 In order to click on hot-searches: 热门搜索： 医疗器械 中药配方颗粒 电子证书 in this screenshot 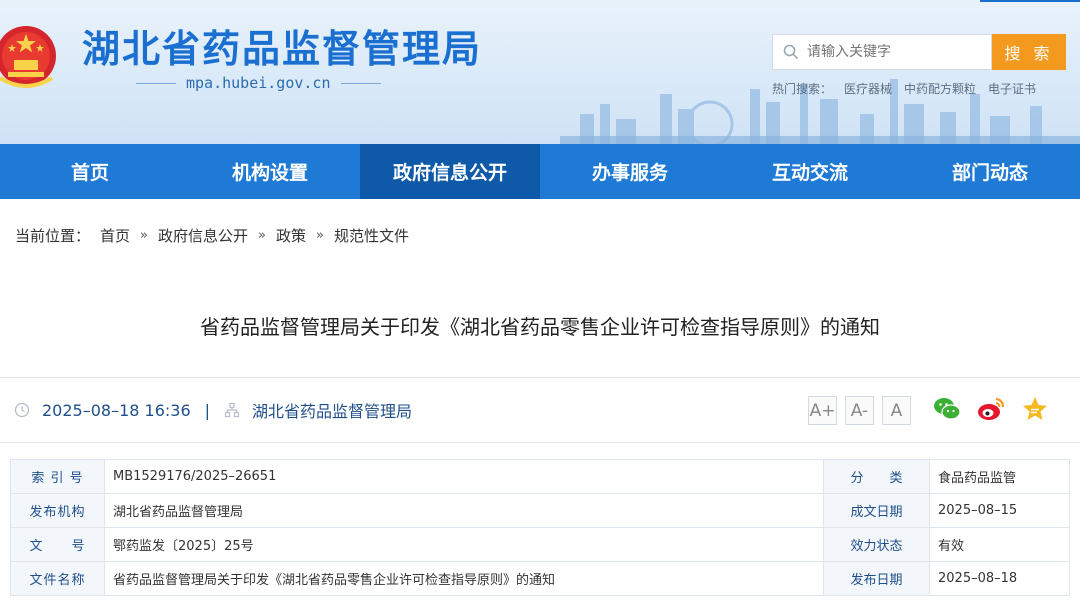, I will do `click(904, 88)`.